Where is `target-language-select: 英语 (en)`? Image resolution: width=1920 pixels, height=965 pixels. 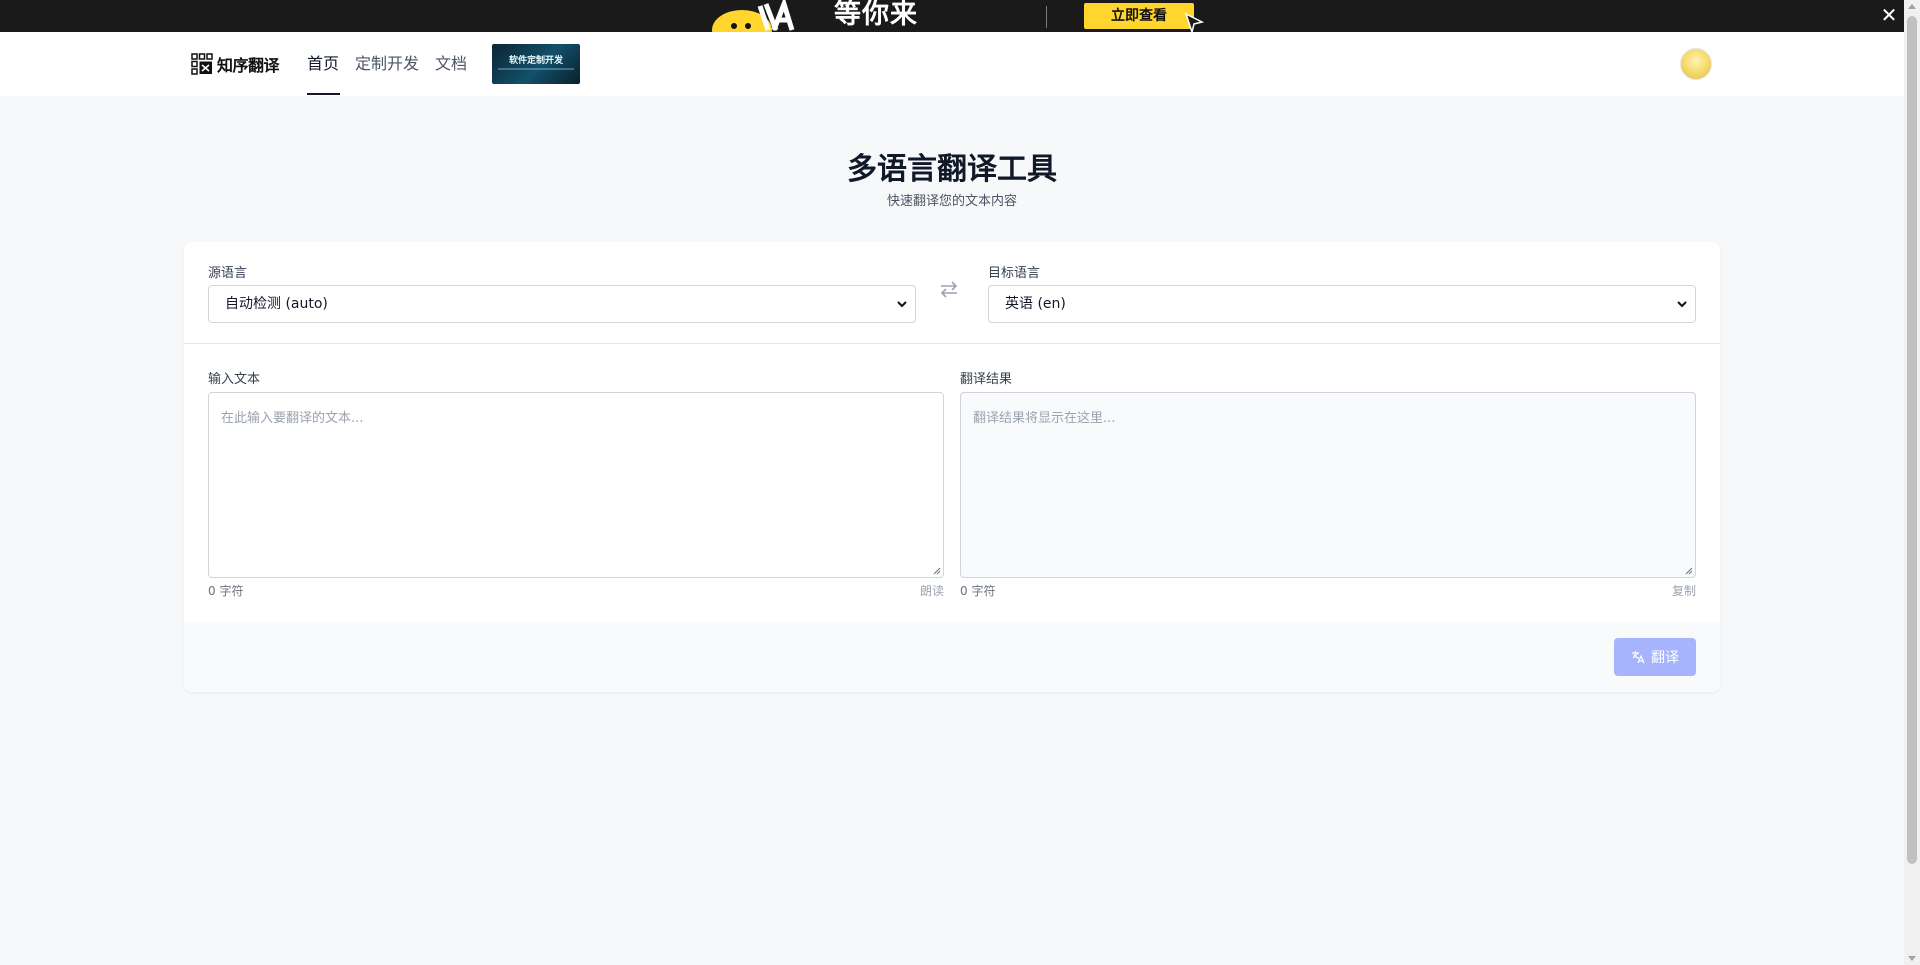 target-language-select: 英语 (en) is located at coordinates (1342, 304).